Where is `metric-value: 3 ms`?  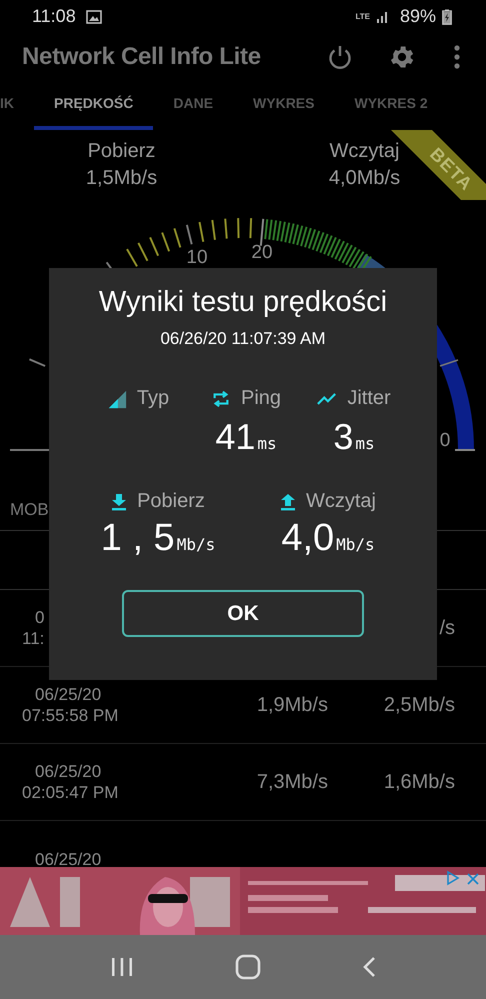
metric-value: 3 ms is located at coordinates (354, 437).